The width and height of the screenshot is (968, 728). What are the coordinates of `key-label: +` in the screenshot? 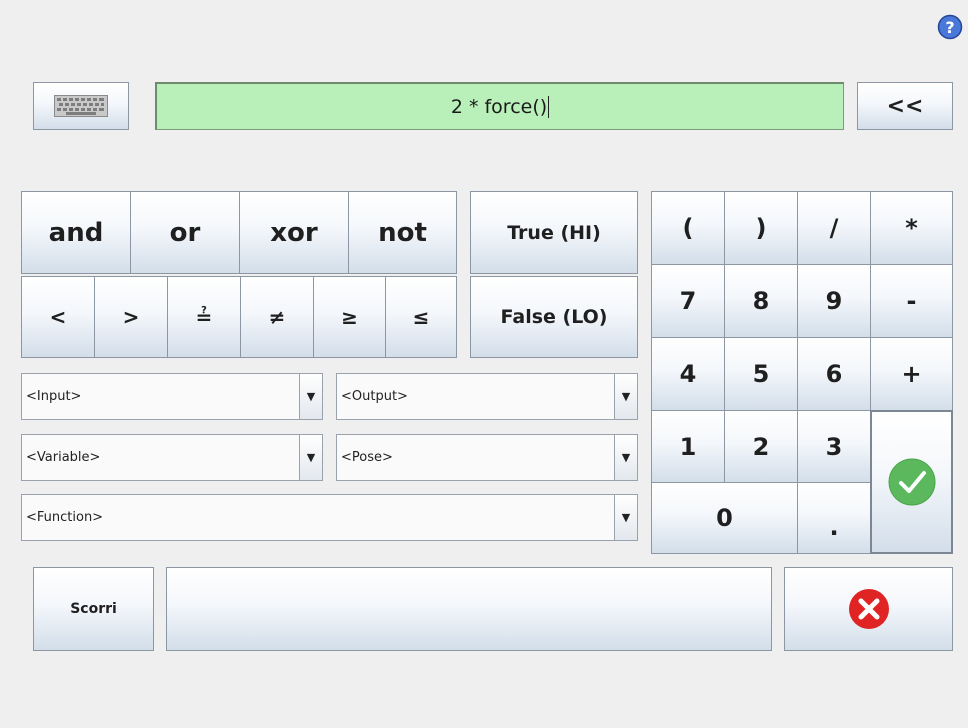 It's located at (911, 374).